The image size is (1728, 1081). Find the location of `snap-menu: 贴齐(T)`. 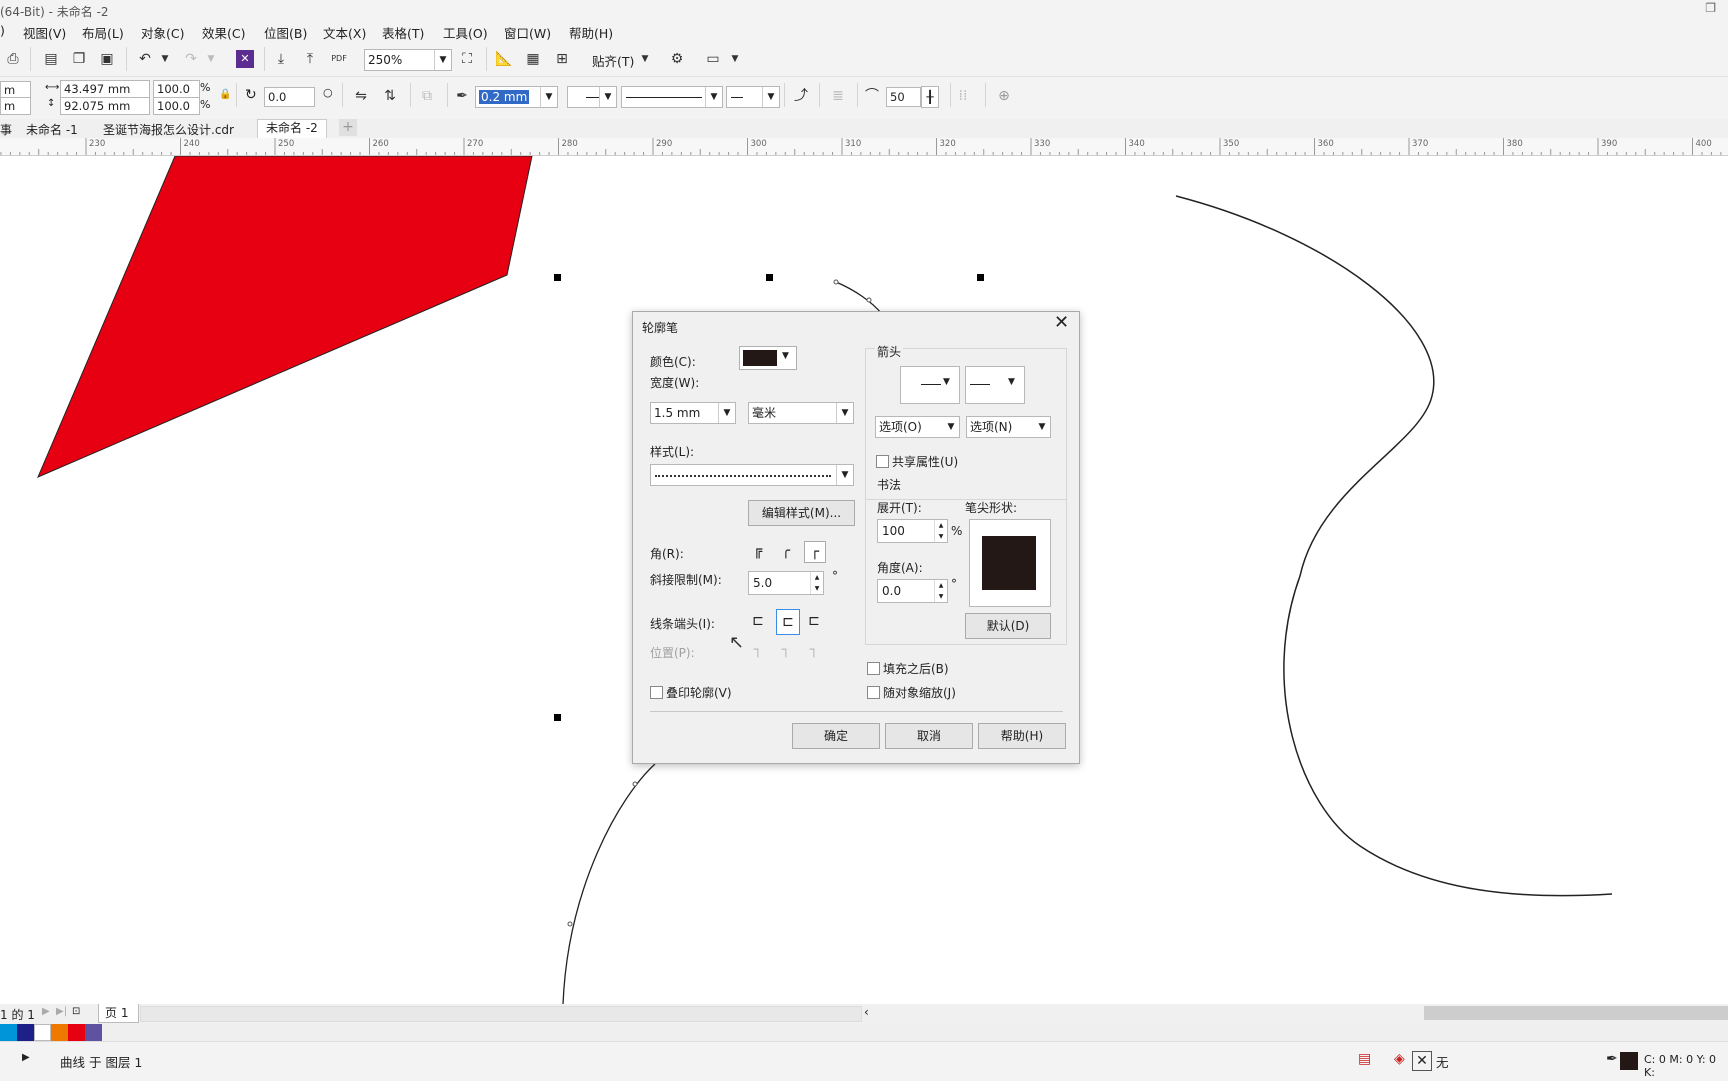

snap-menu: 贴齐(T) is located at coordinates (613, 60).